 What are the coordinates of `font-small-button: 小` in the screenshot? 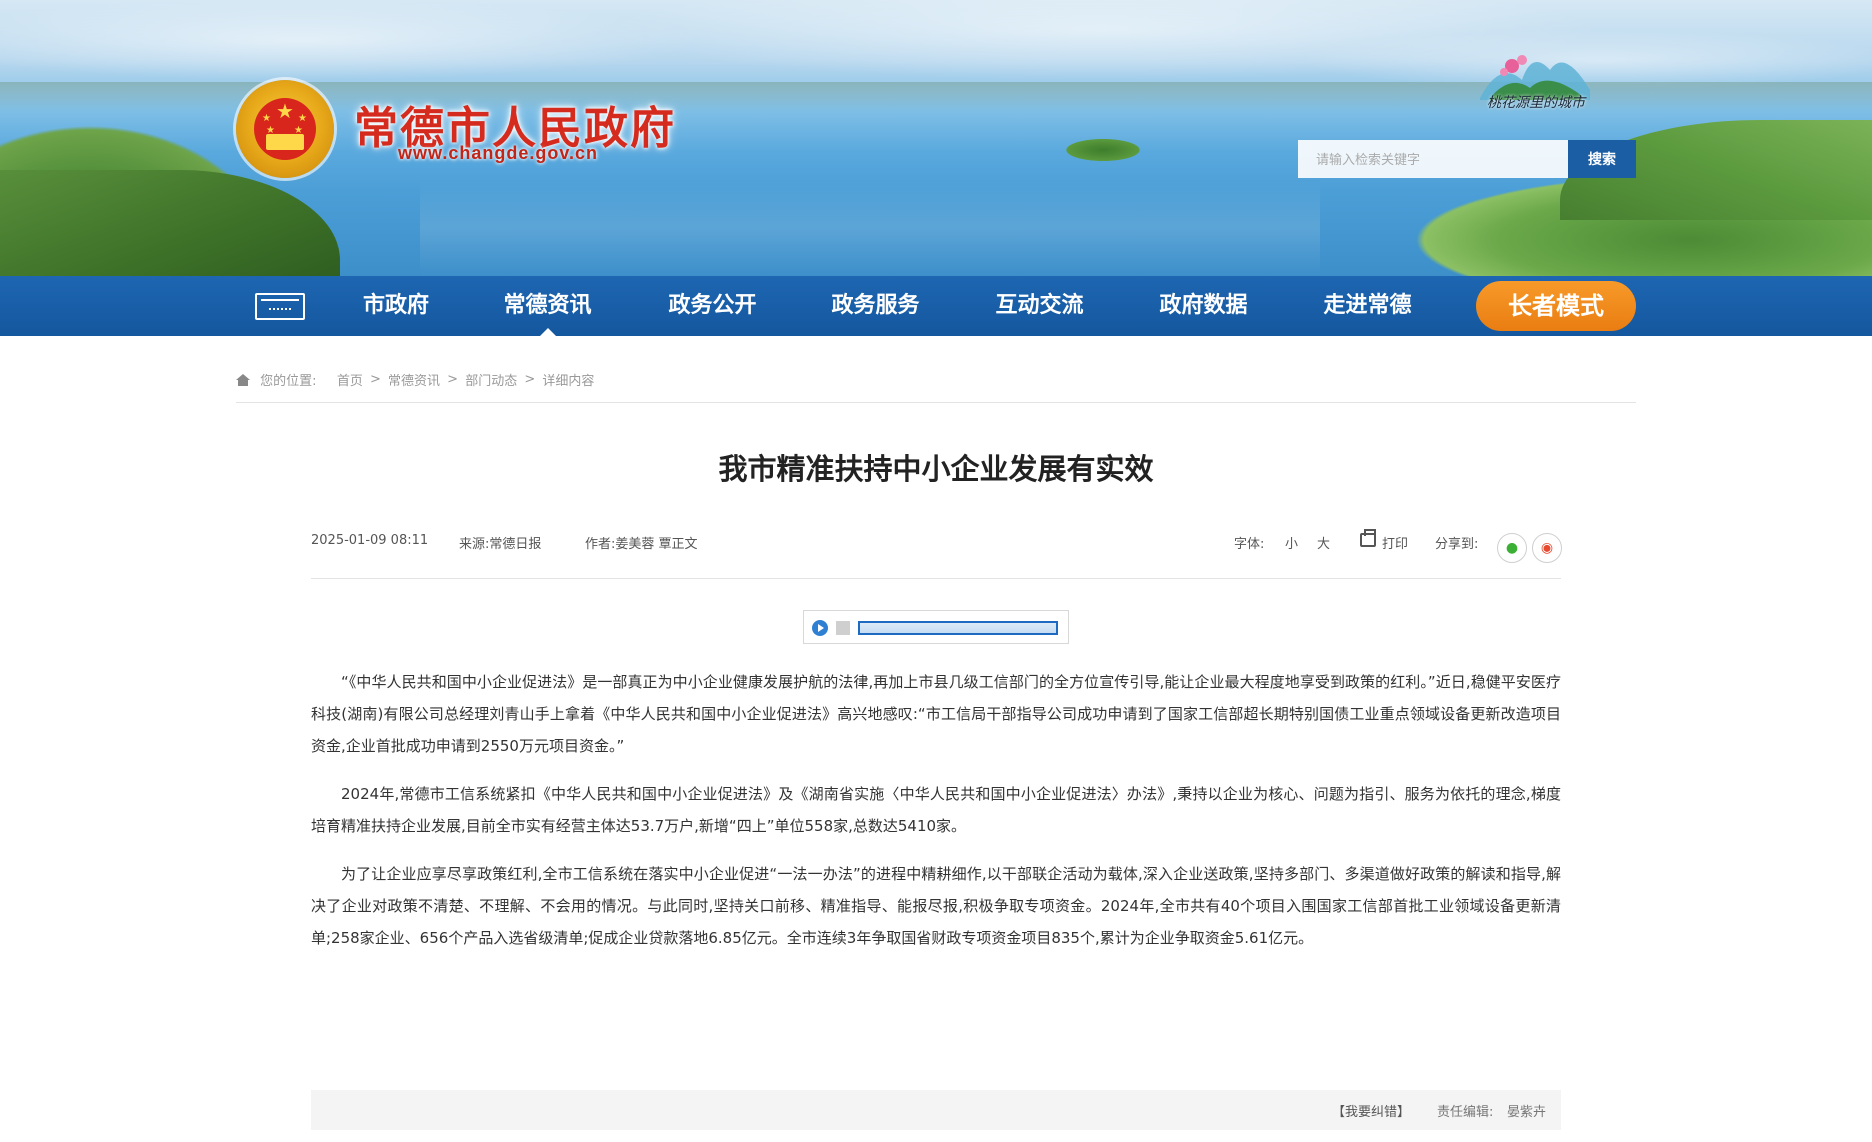 It's located at (1291, 542).